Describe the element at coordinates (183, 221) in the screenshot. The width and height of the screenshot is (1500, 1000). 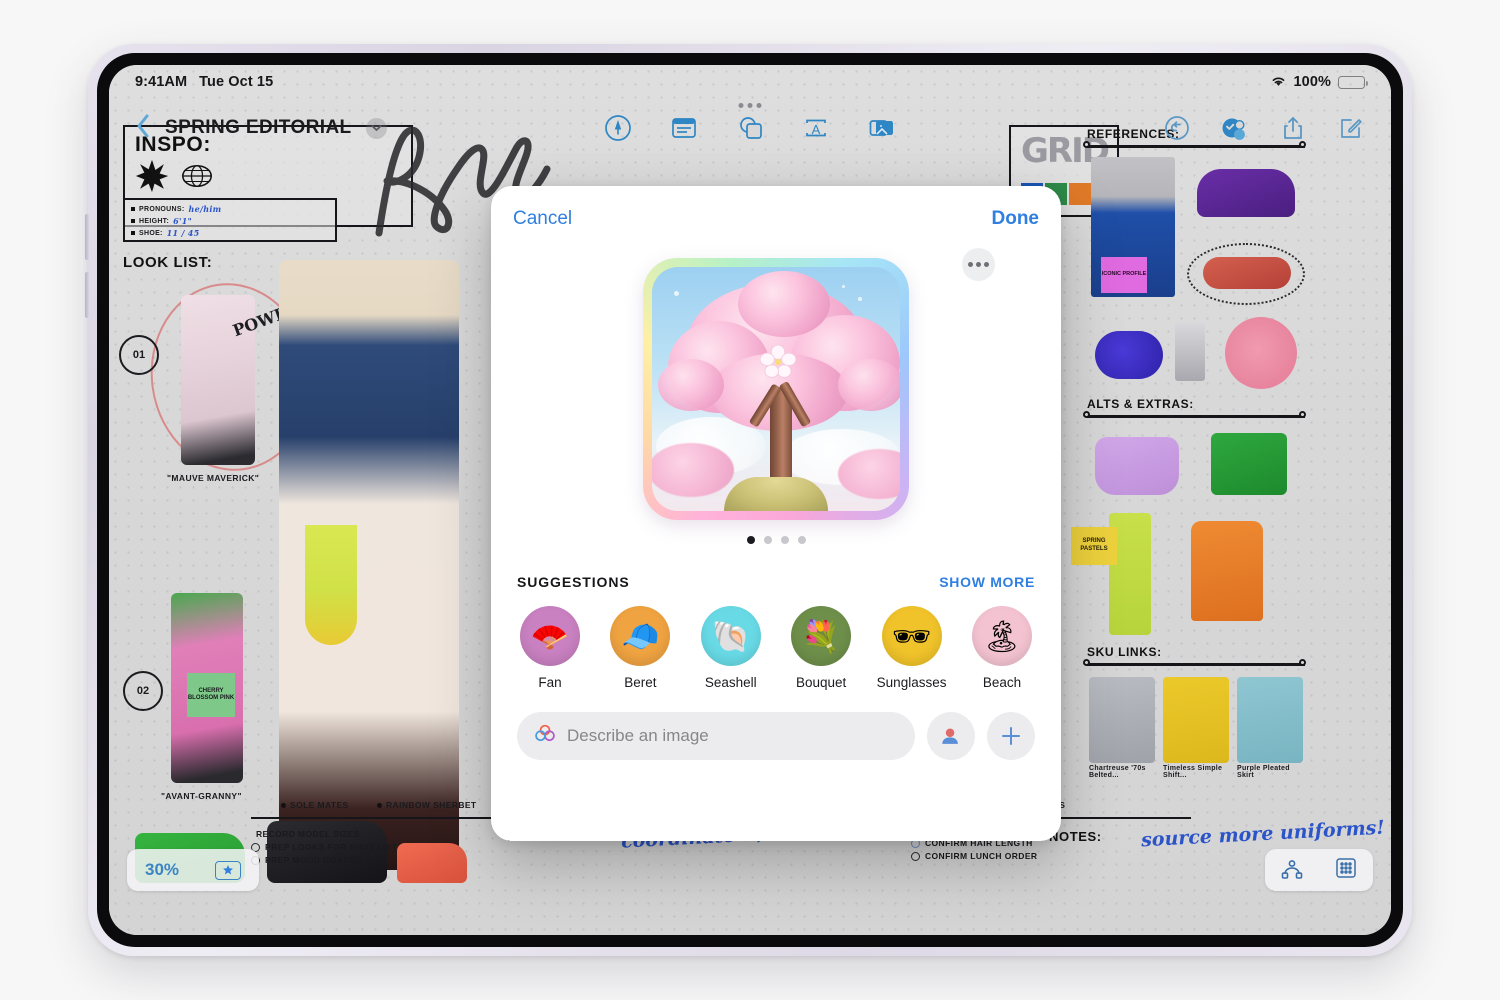
I see `spec-value: 6'1"` at that location.